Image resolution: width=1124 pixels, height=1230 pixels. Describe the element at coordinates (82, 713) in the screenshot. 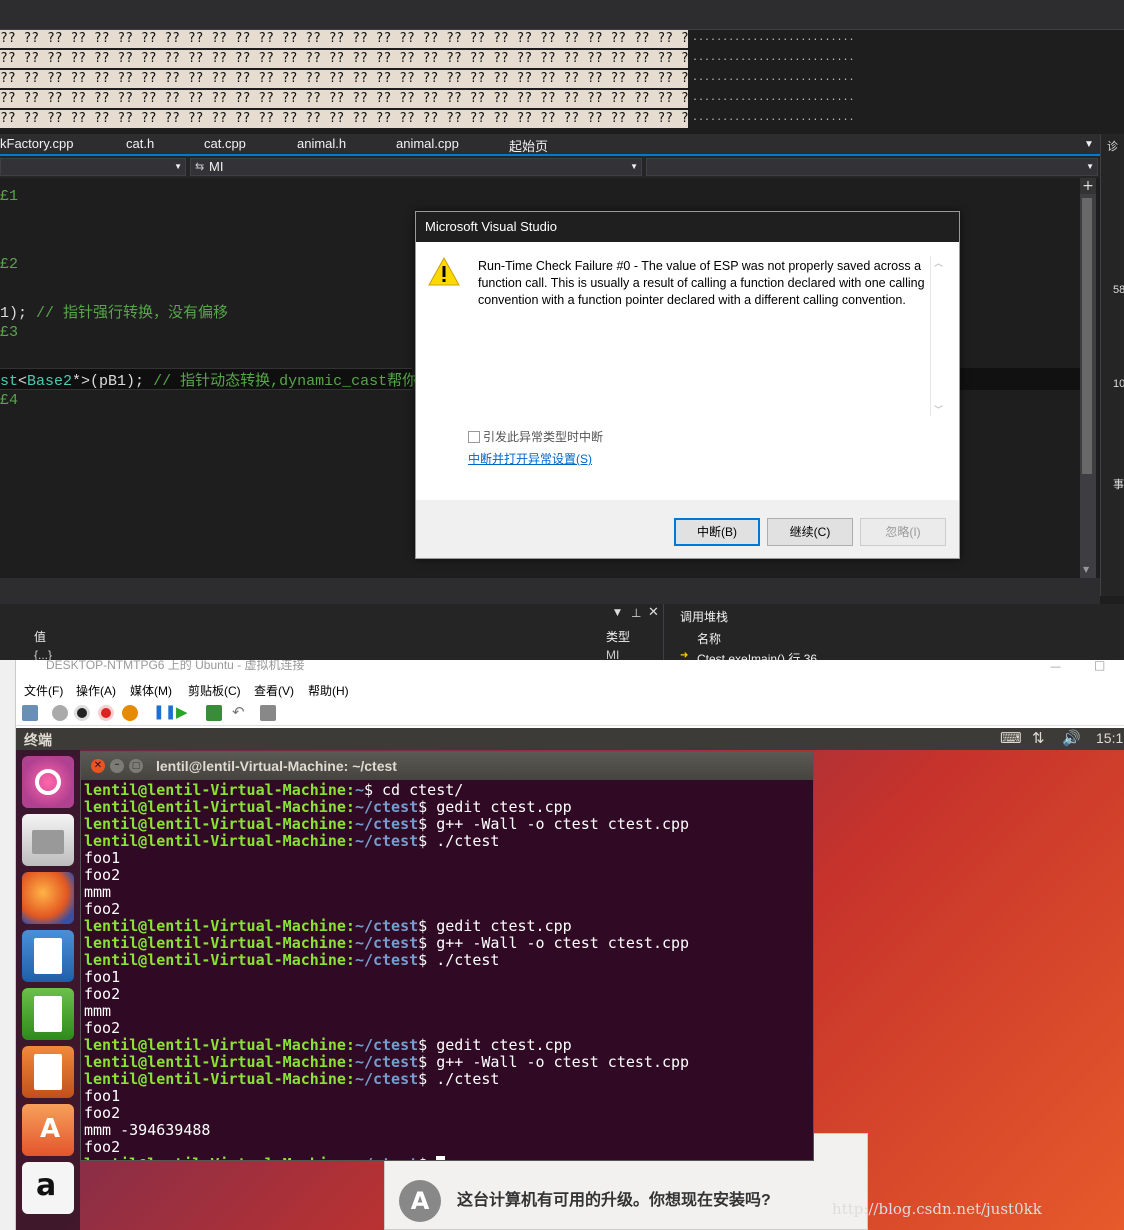

I see `turn-off-icon` at that location.